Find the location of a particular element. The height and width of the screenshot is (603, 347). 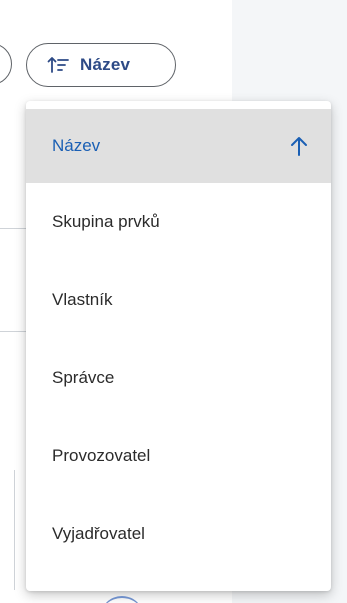

sort-button: Název is located at coordinates (101, 65).